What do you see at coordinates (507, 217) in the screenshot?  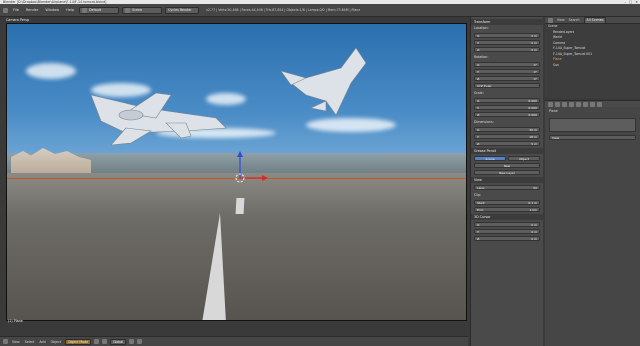 I see `panel-3d-cursor: 3D Cursor` at bounding box center [507, 217].